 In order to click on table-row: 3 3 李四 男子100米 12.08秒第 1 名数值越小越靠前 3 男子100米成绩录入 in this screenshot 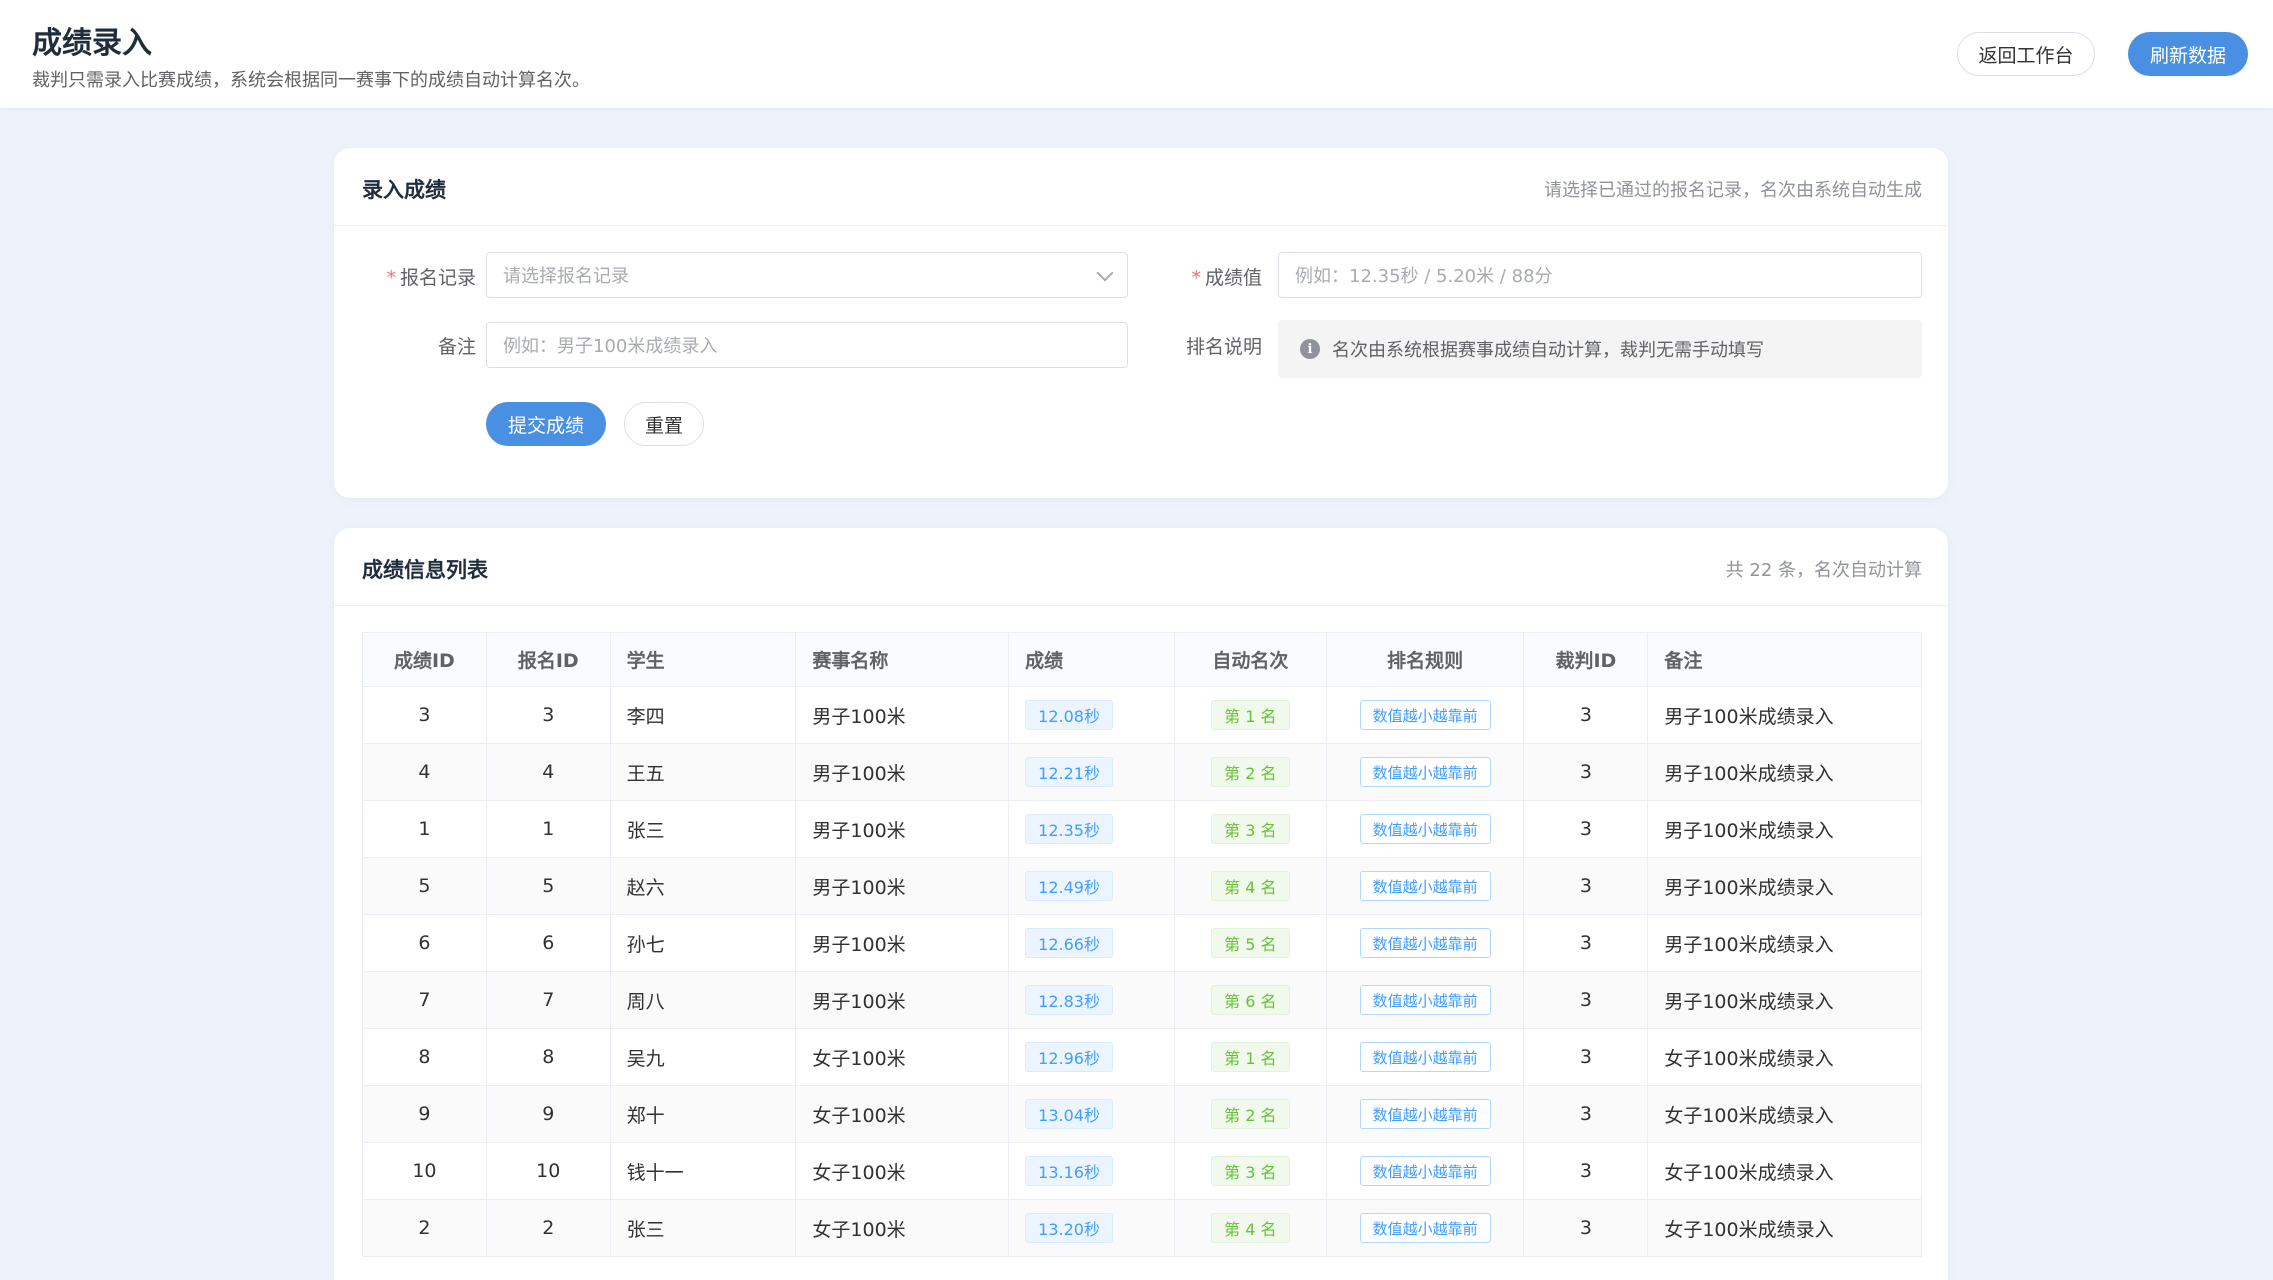, I will do `click(1142, 715)`.